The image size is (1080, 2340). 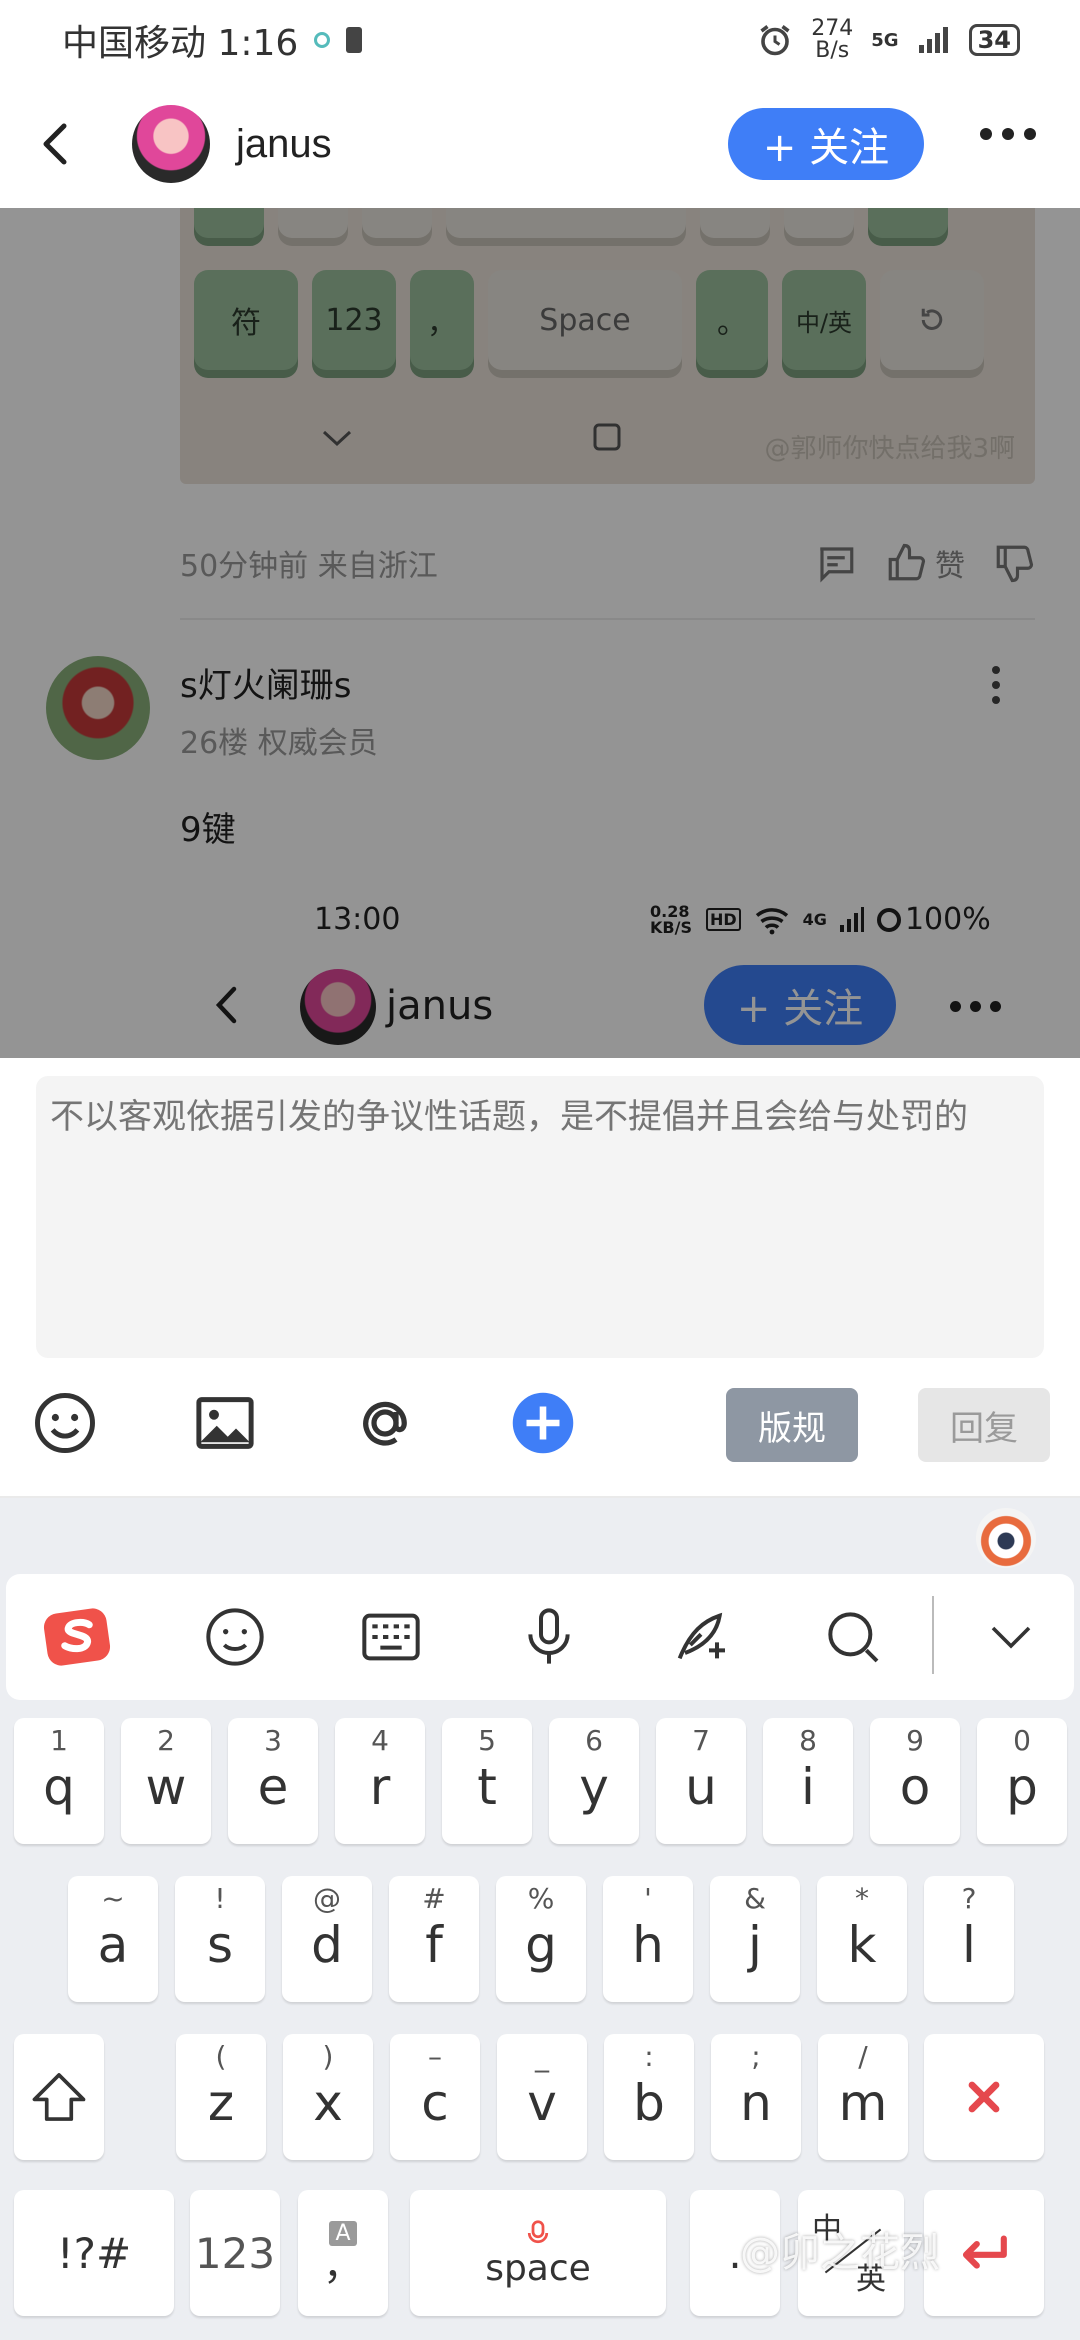 I want to click on net-speed-unit: B/s, so click(x=832, y=50).